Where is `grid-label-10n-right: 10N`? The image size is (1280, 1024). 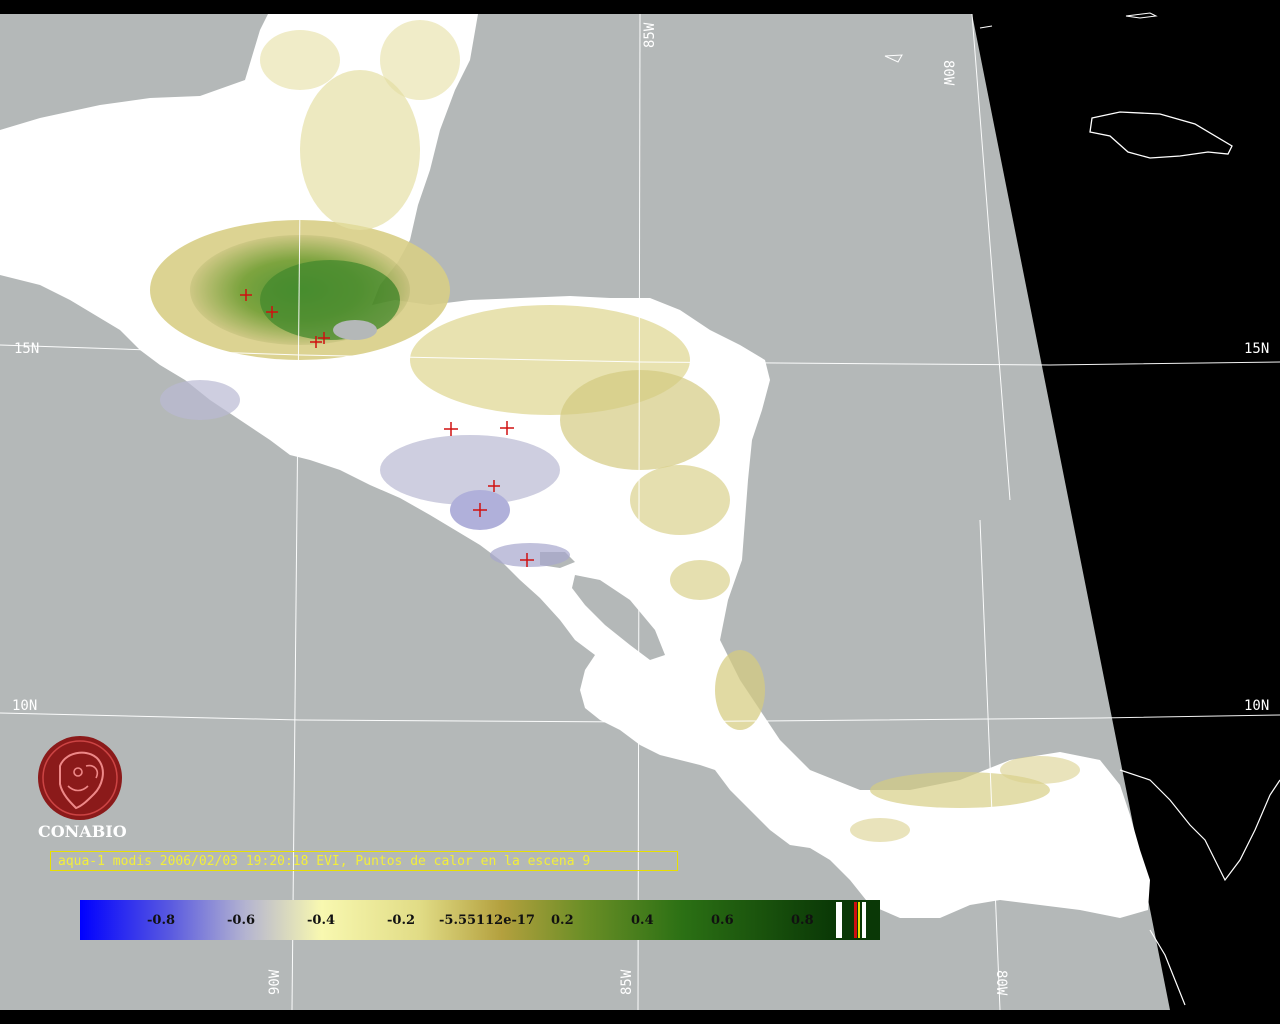
grid-label-10n-right: 10N is located at coordinates (1257, 706).